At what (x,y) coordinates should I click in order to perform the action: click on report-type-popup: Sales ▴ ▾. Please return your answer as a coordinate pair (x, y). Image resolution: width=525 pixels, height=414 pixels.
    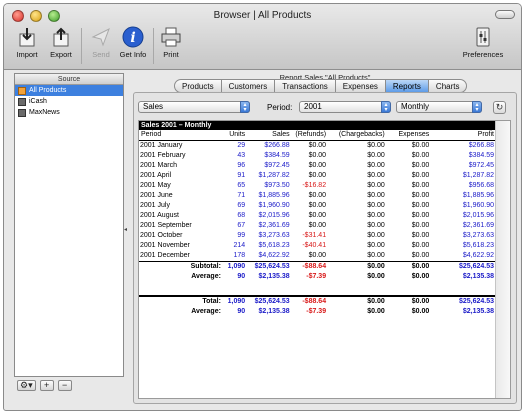
    Looking at the image, I should click on (194, 107).